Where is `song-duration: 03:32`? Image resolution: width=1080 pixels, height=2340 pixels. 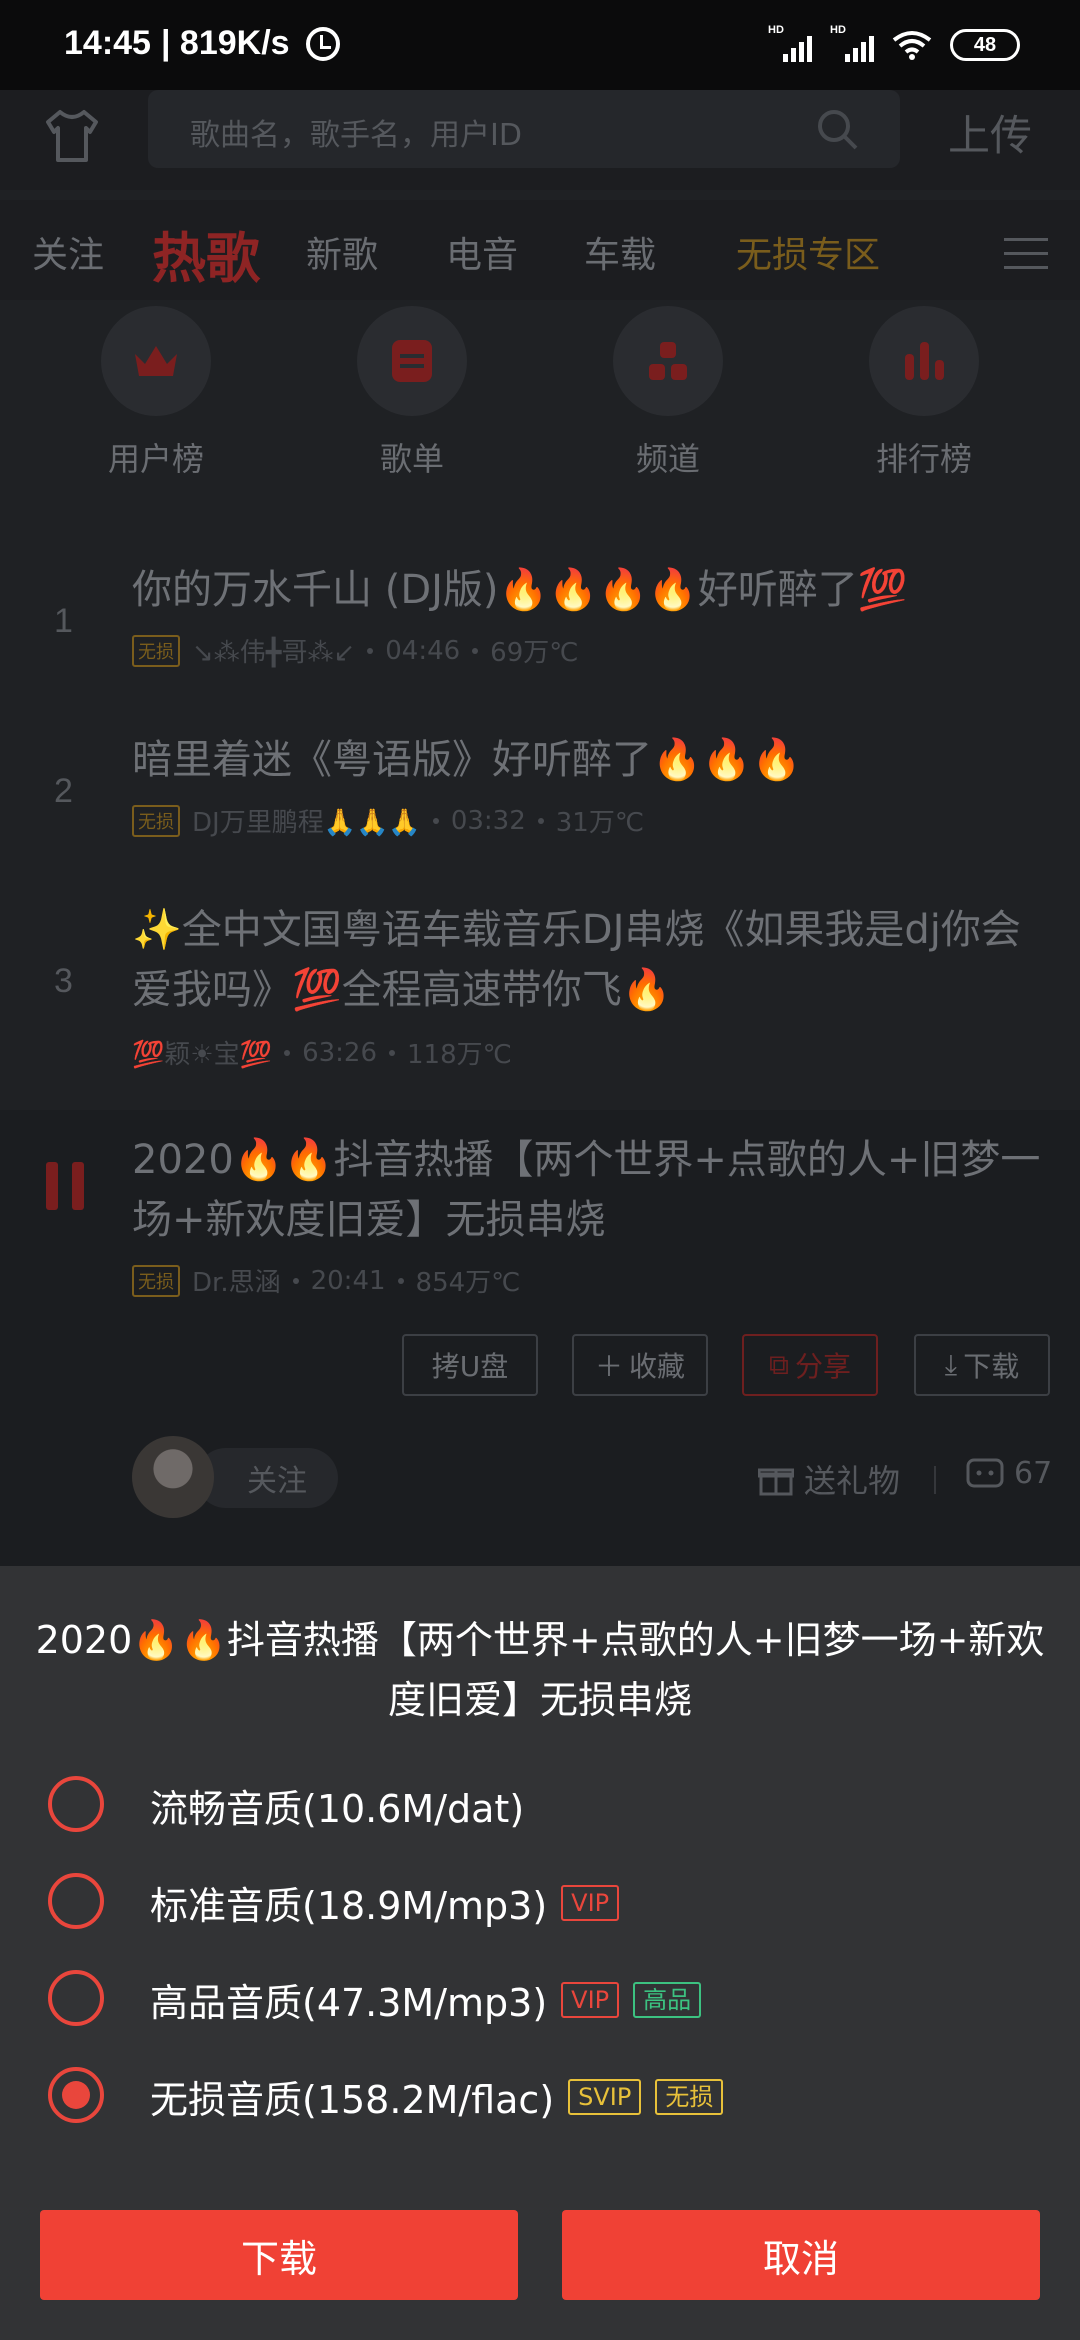
song-duration: 03:32 is located at coordinates (488, 820).